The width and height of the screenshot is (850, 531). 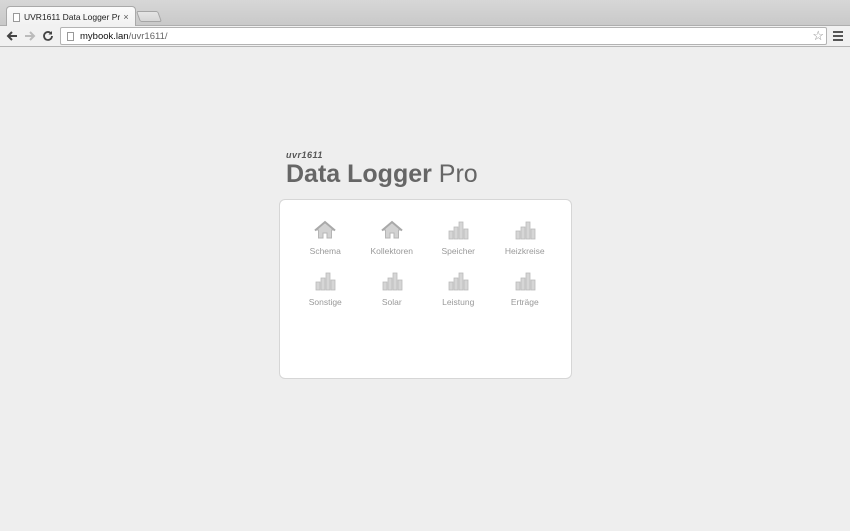 I want to click on app-header: uvr1611 Data Logger Pro, so click(x=382, y=169).